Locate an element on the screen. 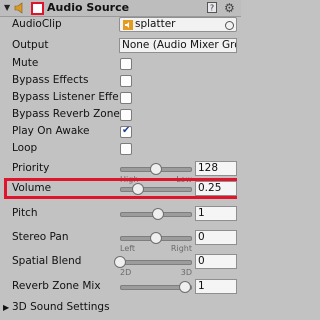  volume-slider is located at coordinates (156, 189).